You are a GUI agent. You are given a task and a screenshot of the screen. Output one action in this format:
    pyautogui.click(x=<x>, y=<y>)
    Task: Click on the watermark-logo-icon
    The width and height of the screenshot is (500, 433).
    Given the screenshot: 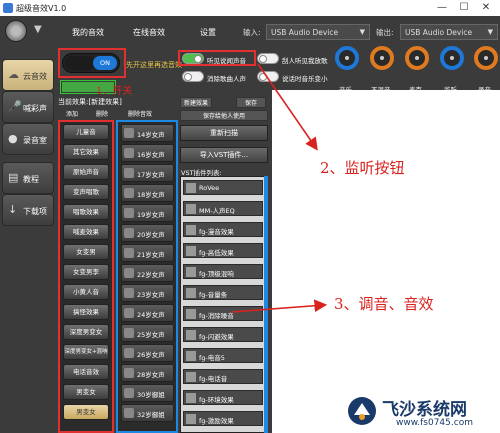 What is the action you would take?
    pyautogui.click(x=362, y=411)
    